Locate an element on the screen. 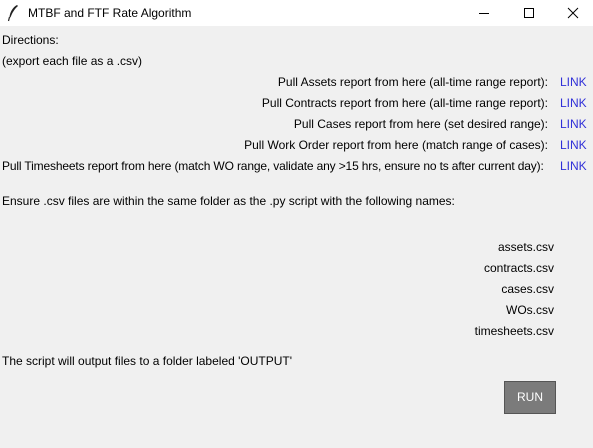 Image resolution: width=593 pixels, height=448 pixels. window-title: MTBF and FTF Rate Algorithm is located at coordinates (110, 13).